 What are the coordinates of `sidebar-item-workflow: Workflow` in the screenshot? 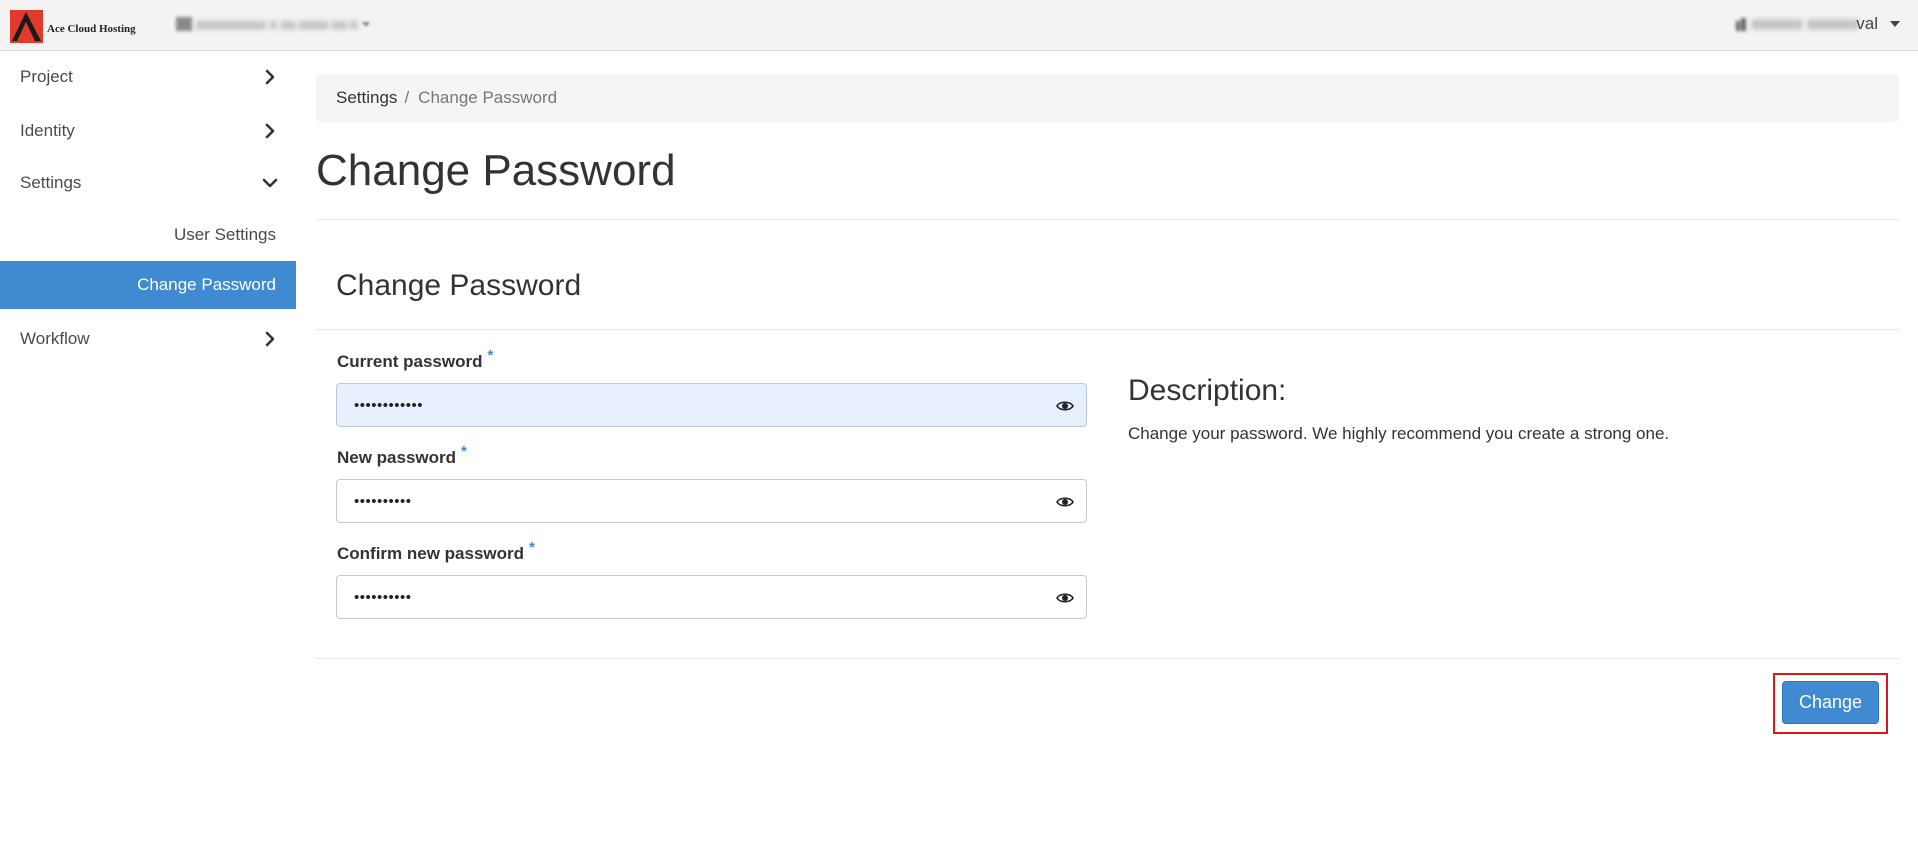 It's located at (148, 339).